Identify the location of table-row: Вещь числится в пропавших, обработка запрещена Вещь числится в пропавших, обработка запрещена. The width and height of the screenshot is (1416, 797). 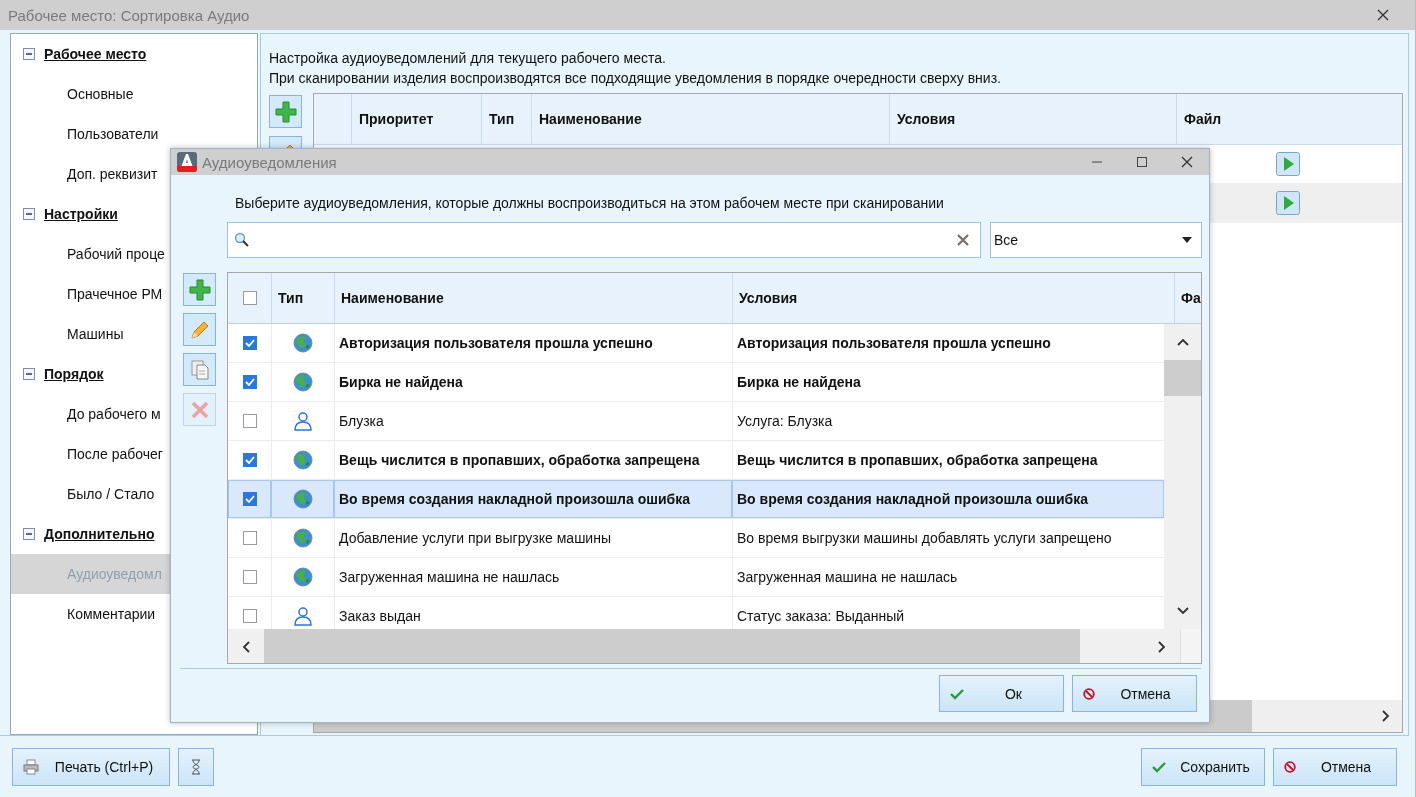
(696, 460).